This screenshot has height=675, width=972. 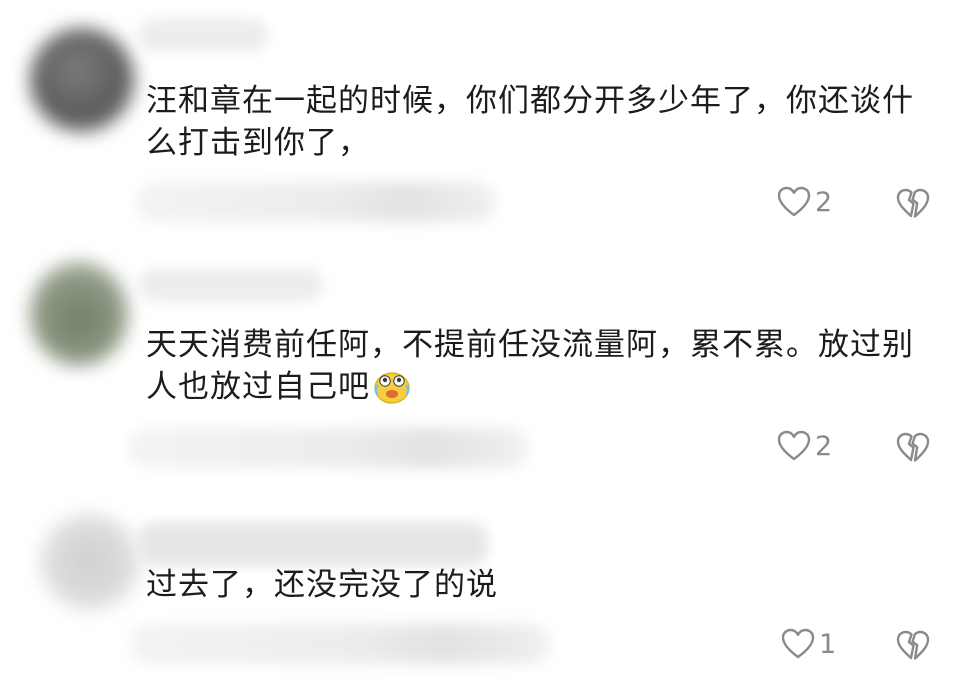 I want to click on crying-laughing-face-emoji, so click(x=392, y=391).